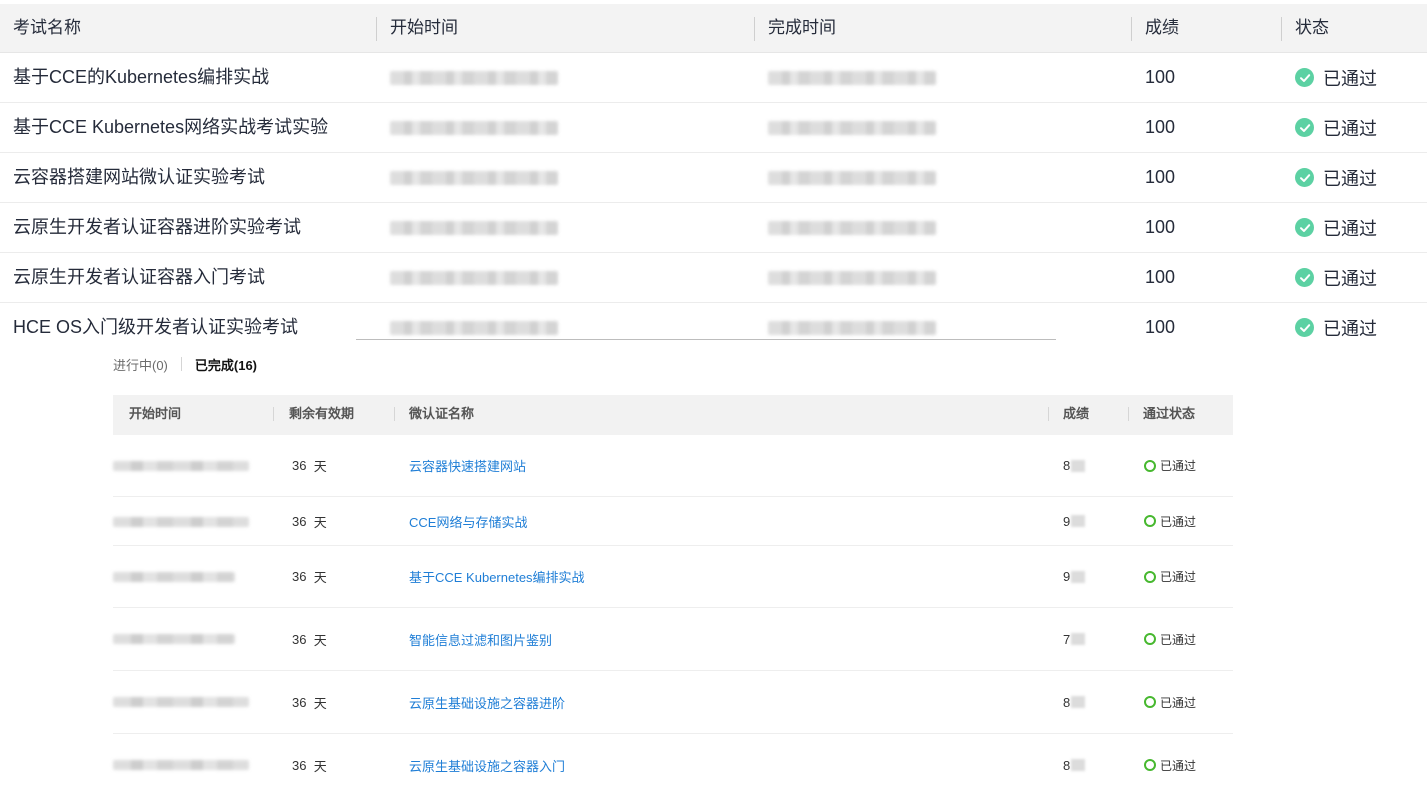 The width and height of the screenshot is (1427, 796). What do you see at coordinates (713, 128) in the screenshot?
I see `exam-row: 基于CCE Kubernetes网络实战考试实验 100 已通过` at bounding box center [713, 128].